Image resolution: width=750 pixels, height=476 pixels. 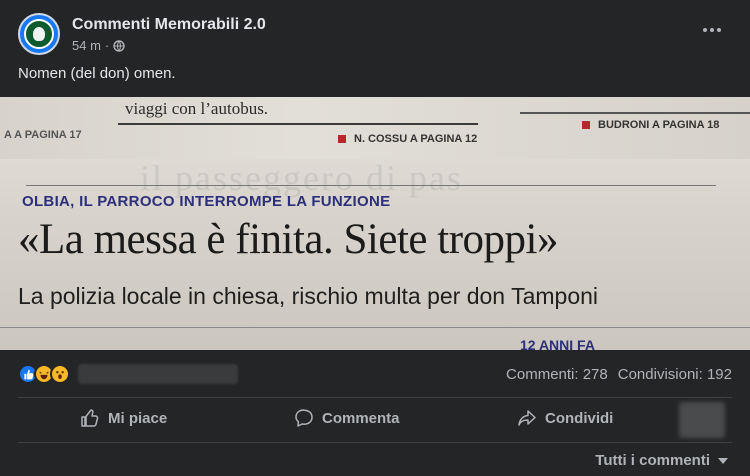 I want to click on post-header: Commenti Memorabili 2.0 54 m ·, so click(x=142, y=34).